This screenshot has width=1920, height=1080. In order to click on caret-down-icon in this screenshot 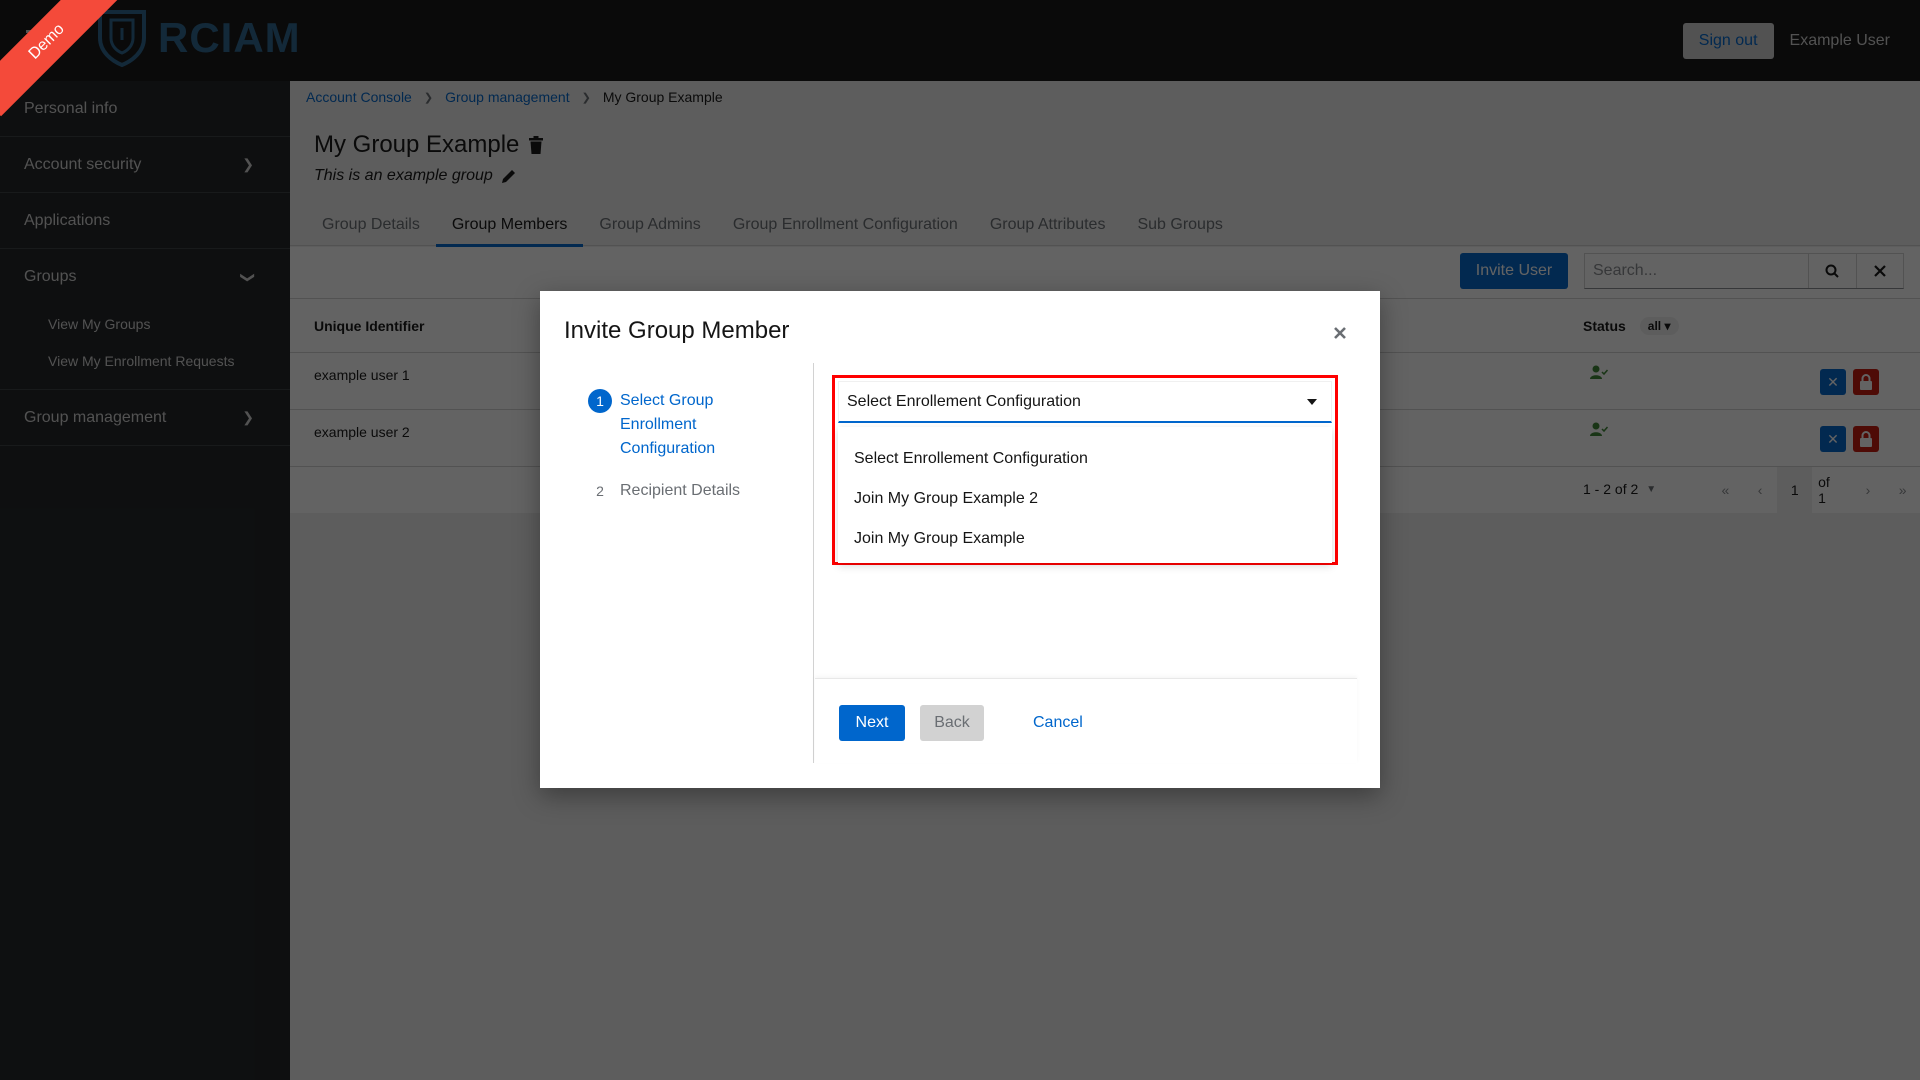, I will do `click(1312, 401)`.